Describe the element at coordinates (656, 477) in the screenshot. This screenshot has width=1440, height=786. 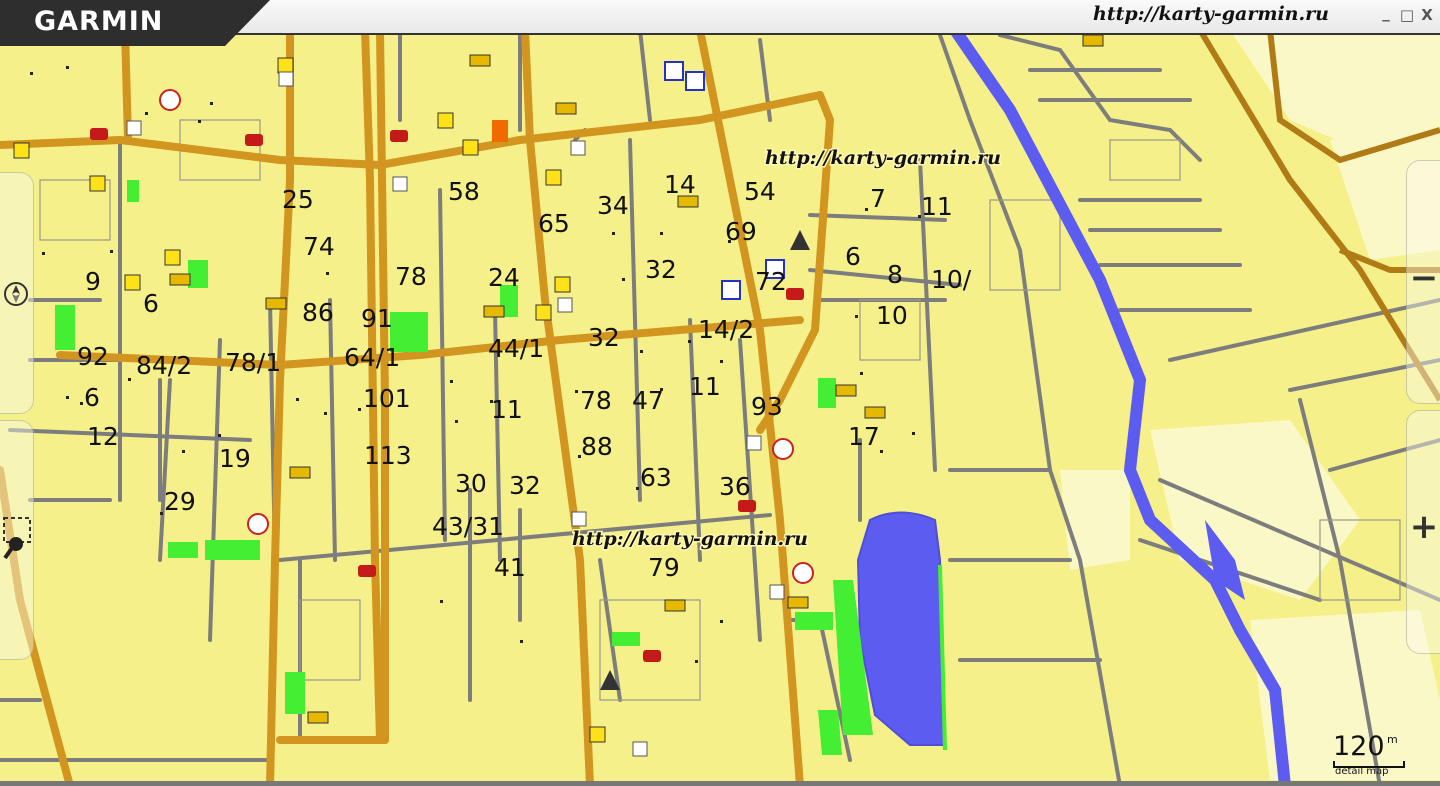
I see `house-number: 63` at that location.